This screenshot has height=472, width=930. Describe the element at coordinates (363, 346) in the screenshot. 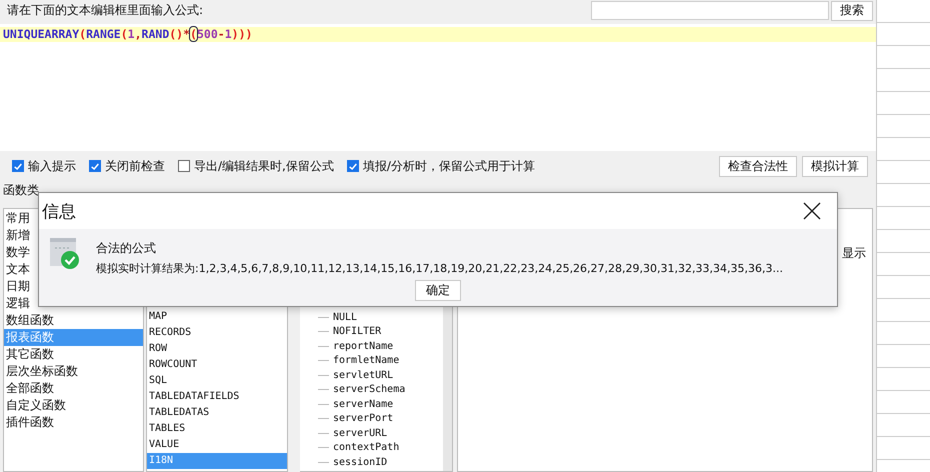

I see `tree-item: reportName` at that location.